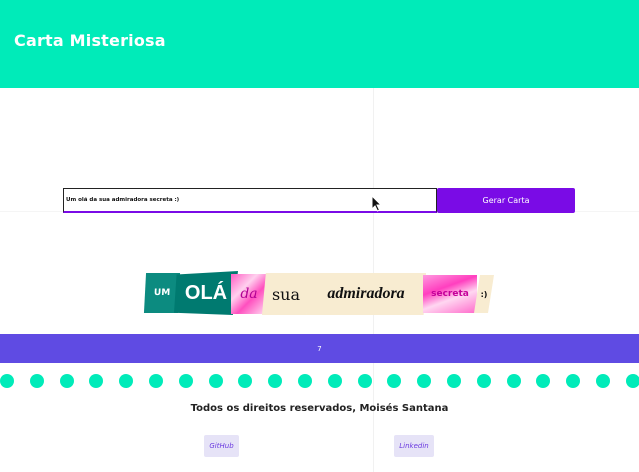  Describe the element at coordinates (366, 294) in the screenshot. I see `letter-word: admiradora` at that location.